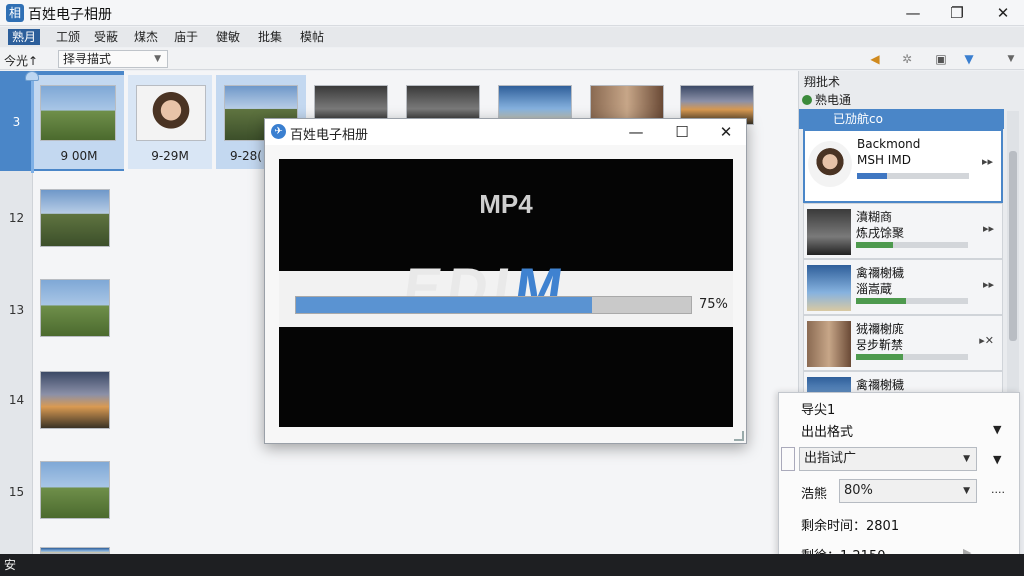 The height and width of the screenshot is (576, 1024). I want to click on clip-label: 9 00M, so click(79, 156).